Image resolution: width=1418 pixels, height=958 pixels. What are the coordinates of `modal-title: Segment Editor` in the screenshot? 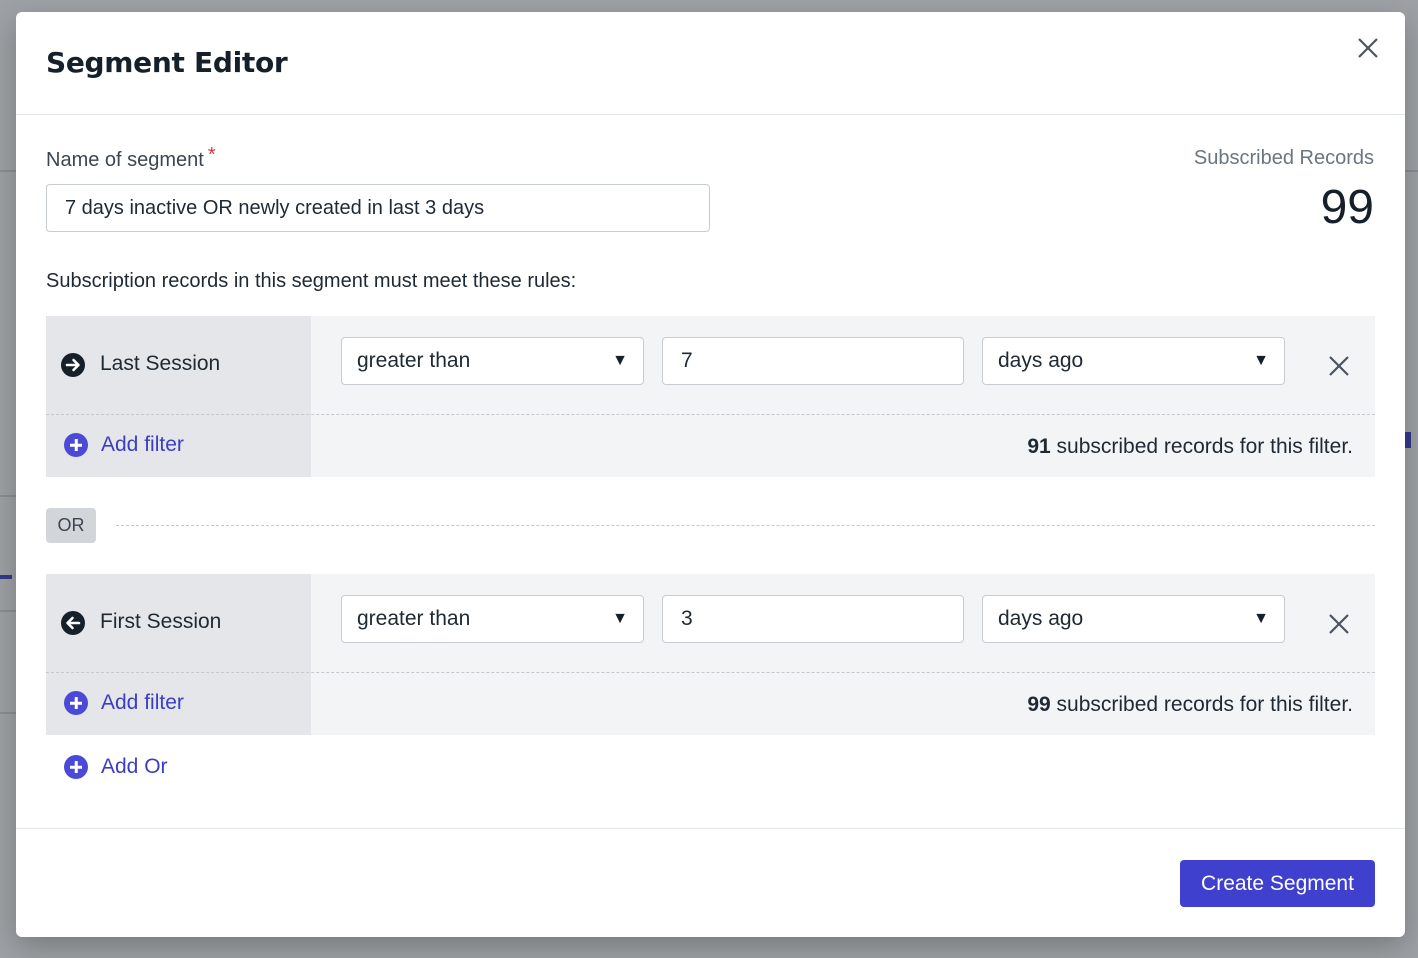 It's located at (167, 62).